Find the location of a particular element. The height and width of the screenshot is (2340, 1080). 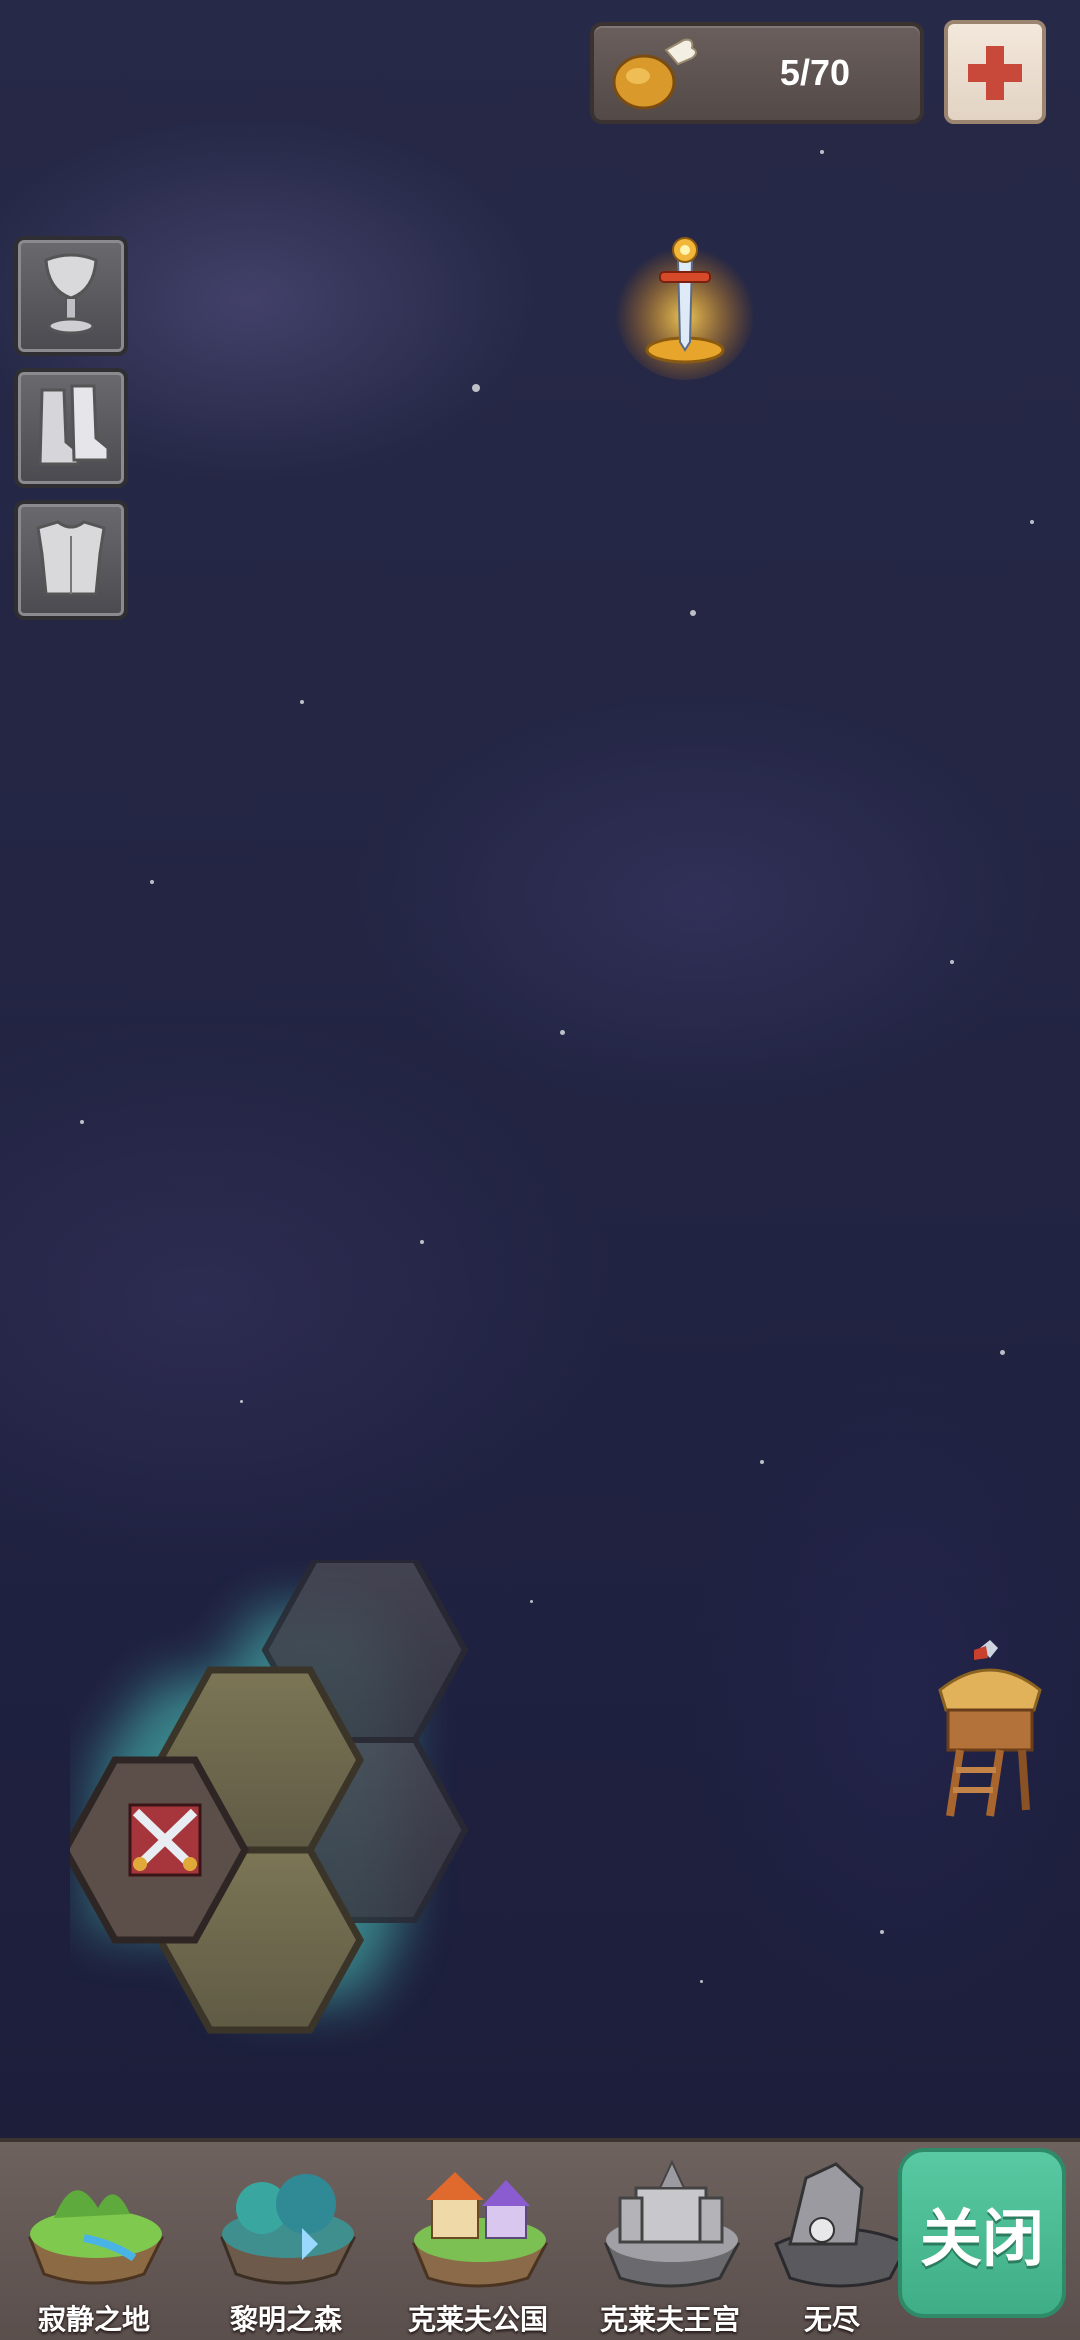

region-label: 寂静之地 is located at coordinates (93, 2319).